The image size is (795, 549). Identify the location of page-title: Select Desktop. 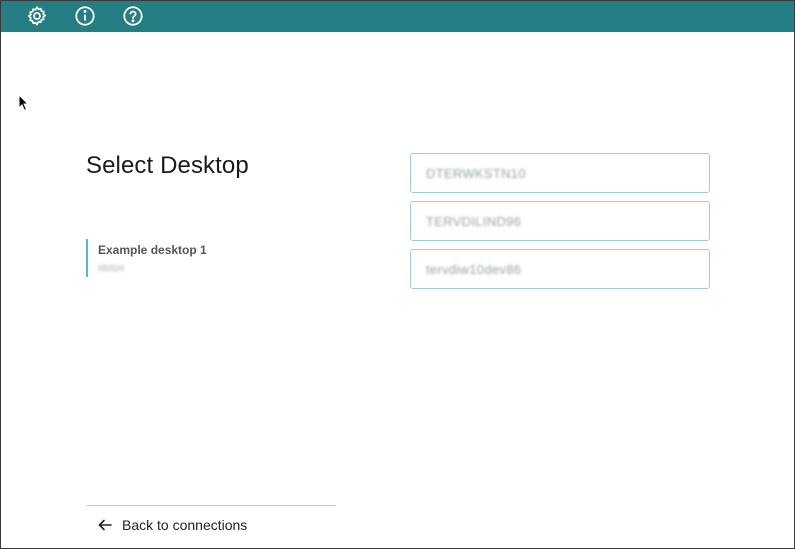
(167, 165).